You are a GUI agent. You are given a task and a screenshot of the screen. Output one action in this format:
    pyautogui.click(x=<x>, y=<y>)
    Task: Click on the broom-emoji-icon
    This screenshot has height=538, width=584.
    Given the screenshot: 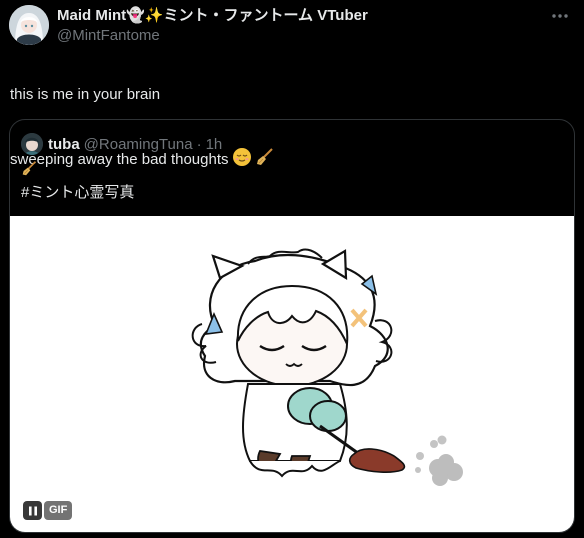 What is the action you would take?
    pyautogui.click(x=77, y=171)
    